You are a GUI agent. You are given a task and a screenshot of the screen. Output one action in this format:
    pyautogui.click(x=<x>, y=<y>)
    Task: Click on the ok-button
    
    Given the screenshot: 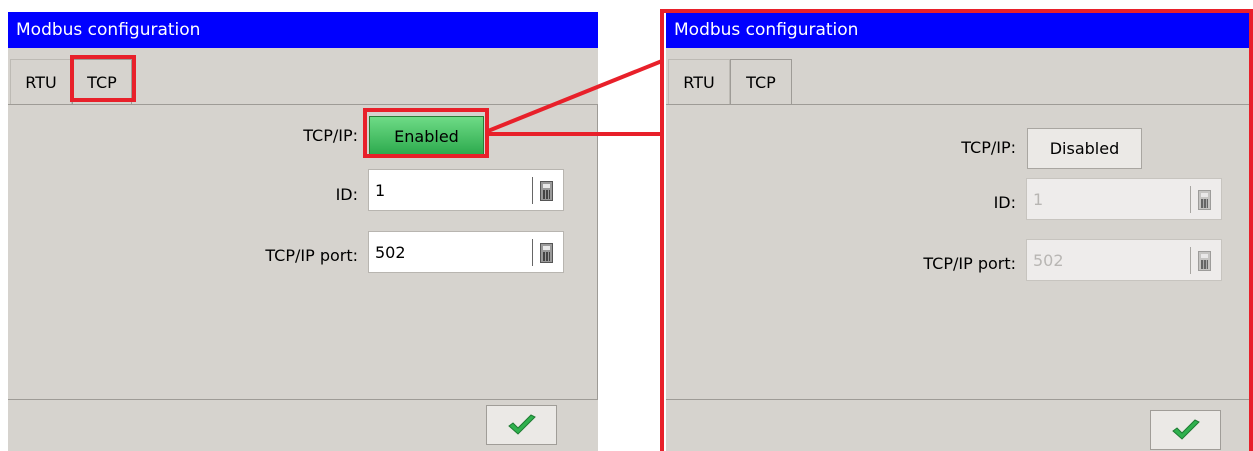 What is the action you would take?
    pyautogui.click(x=521, y=425)
    